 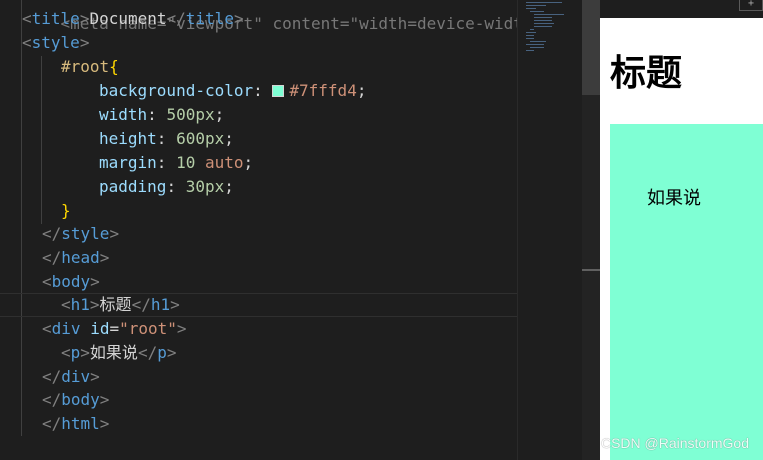 What do you see at coordinates (114, 329) in the screenshot?
I see `code-line: <div id="root">` at bounding box center [114, 329].